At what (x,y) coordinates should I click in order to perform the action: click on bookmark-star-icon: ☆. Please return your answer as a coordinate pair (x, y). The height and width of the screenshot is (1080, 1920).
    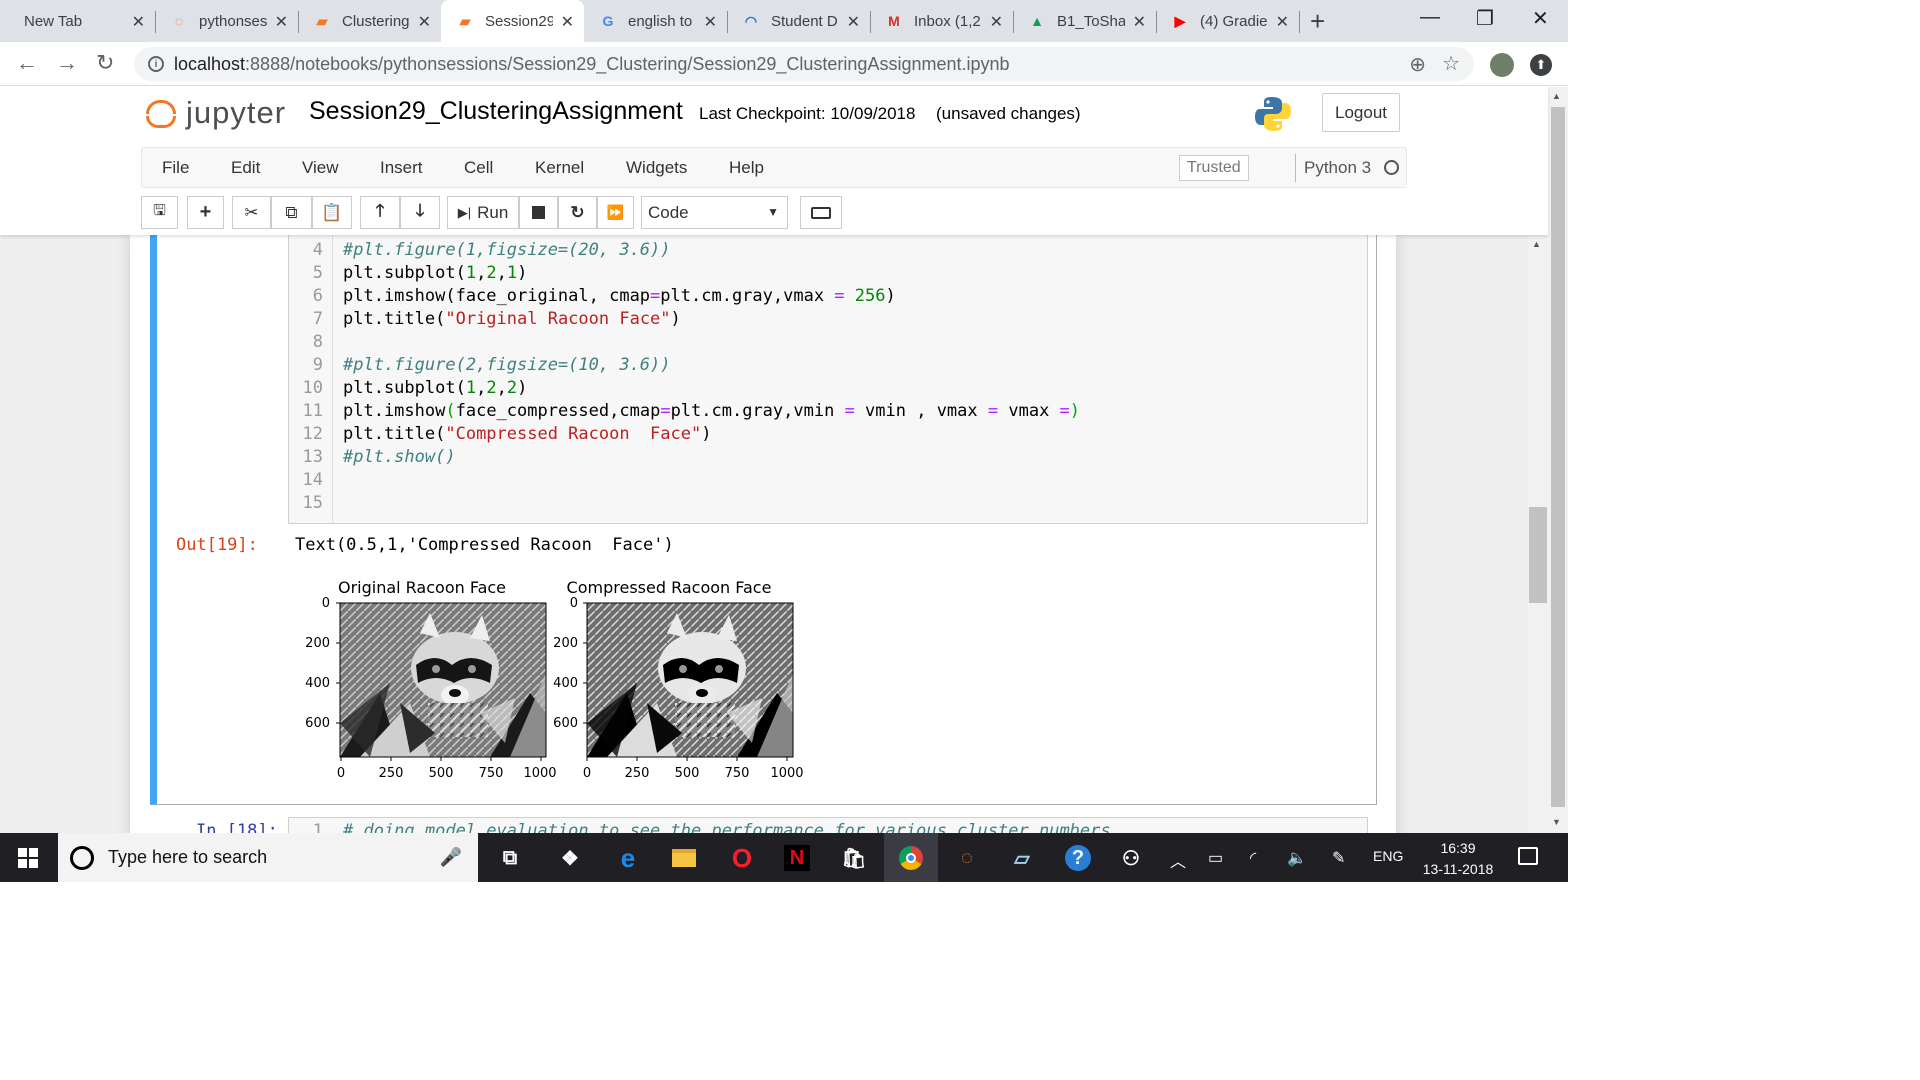
    Looking at the image, I should click on (1451, 63).